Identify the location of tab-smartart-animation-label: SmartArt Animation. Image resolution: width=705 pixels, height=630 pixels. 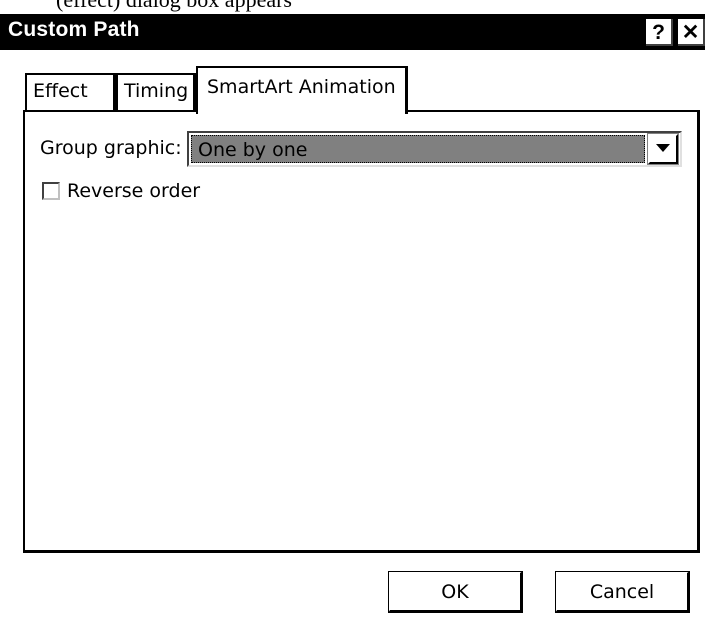
(301, 87).